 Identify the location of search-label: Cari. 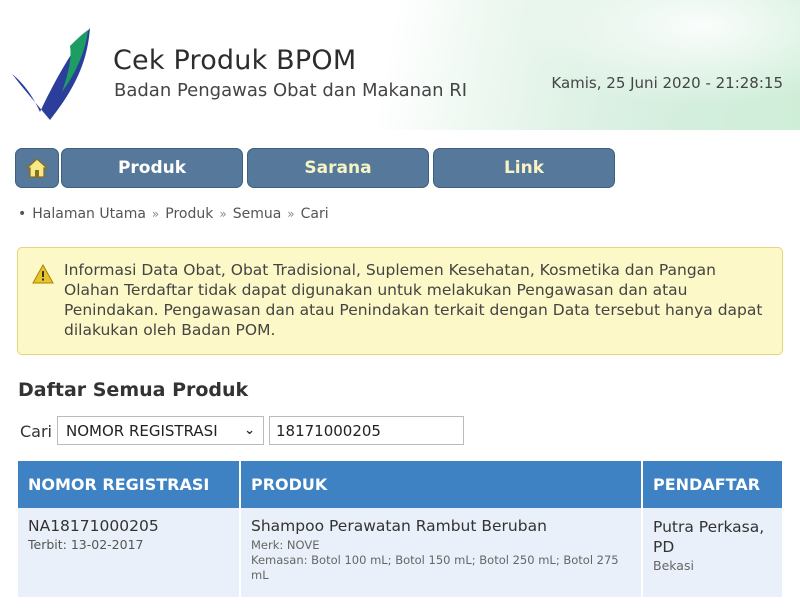
(36, 431).